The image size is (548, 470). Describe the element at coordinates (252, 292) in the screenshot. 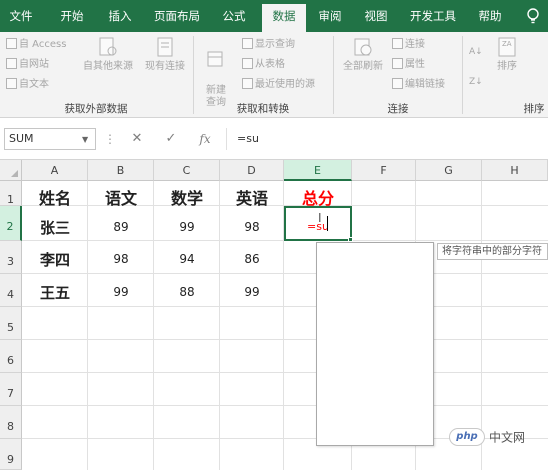

I see `cell-d4: 99` at that location.